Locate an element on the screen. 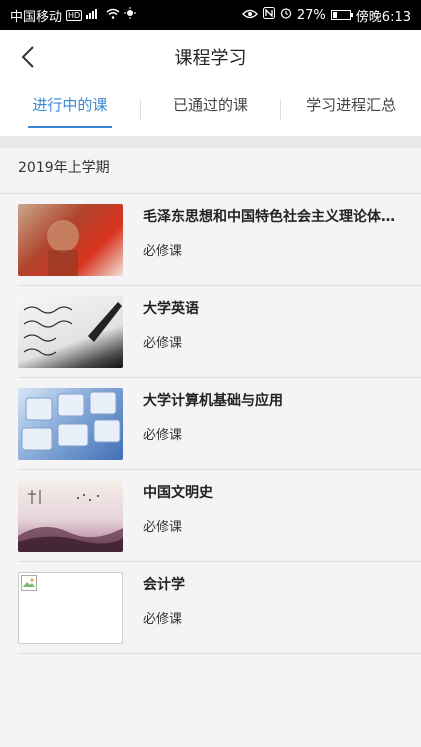 The image size is (421, 747). course-item: 毛泽东思想和中国特色社会主义理论体系... 必修课 is located at coordinates (219, 240).